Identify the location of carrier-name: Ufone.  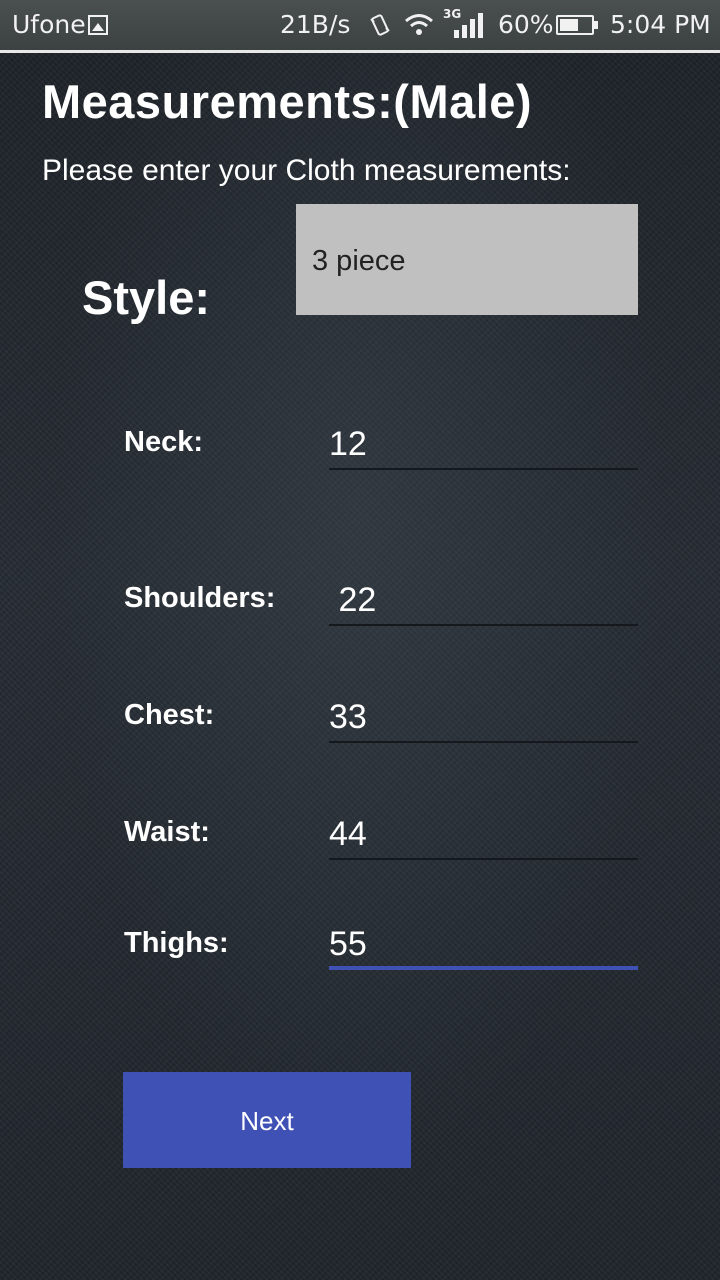
(49, 24).